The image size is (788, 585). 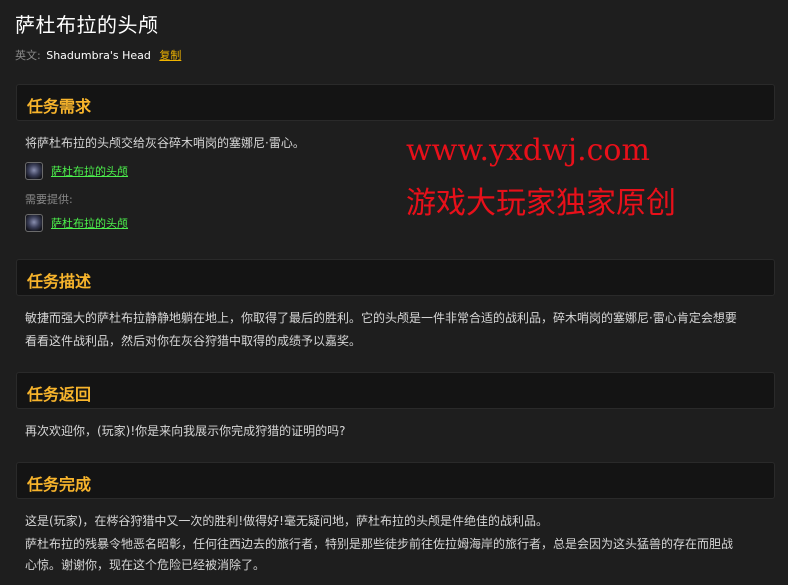 I want to click on copy-link: 复制, so click(x=170, y=55).